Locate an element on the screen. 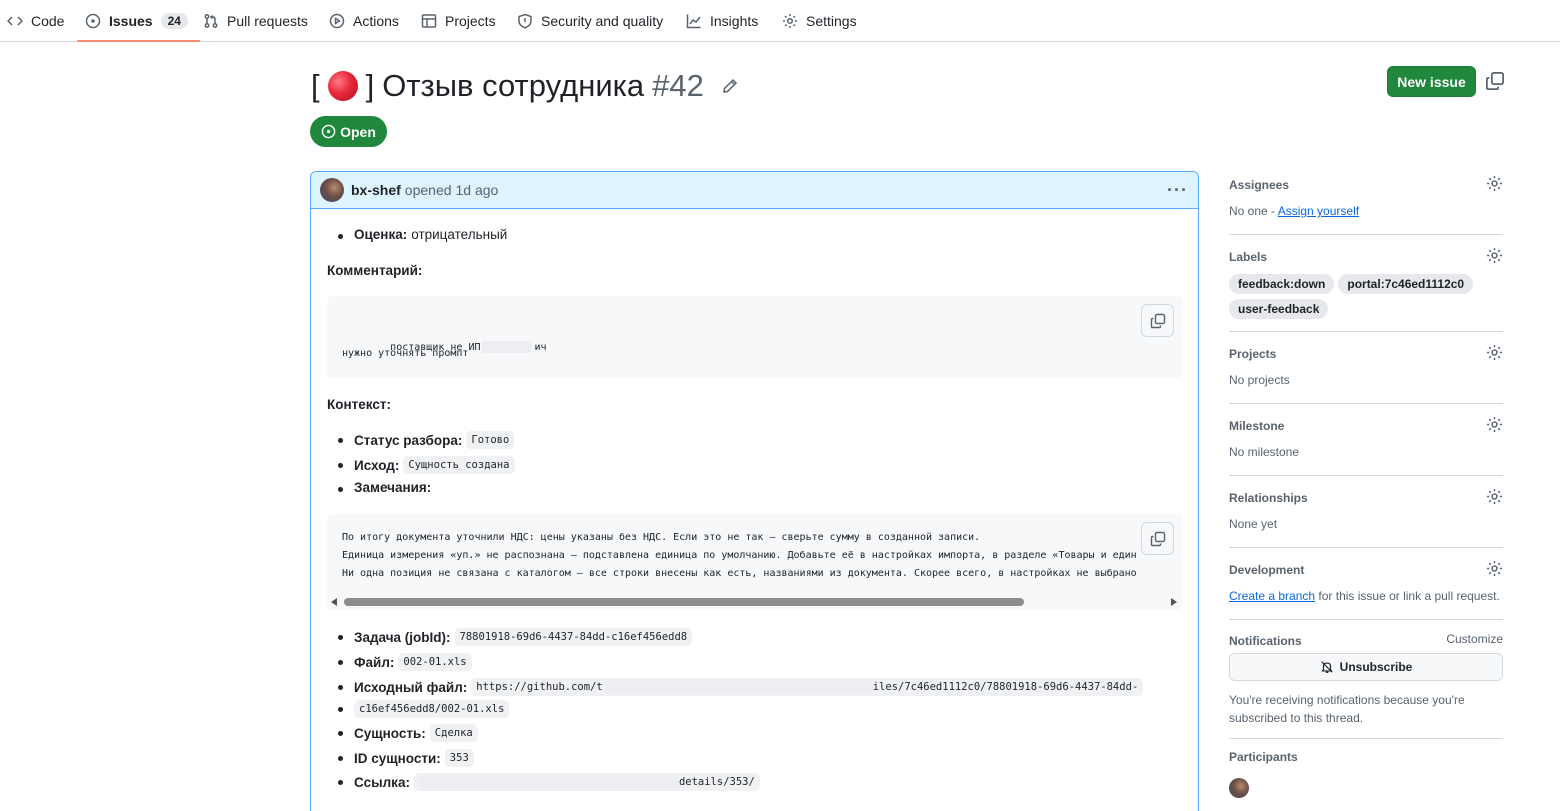  tab-settings: Settings is located at coordinates (819, 20).